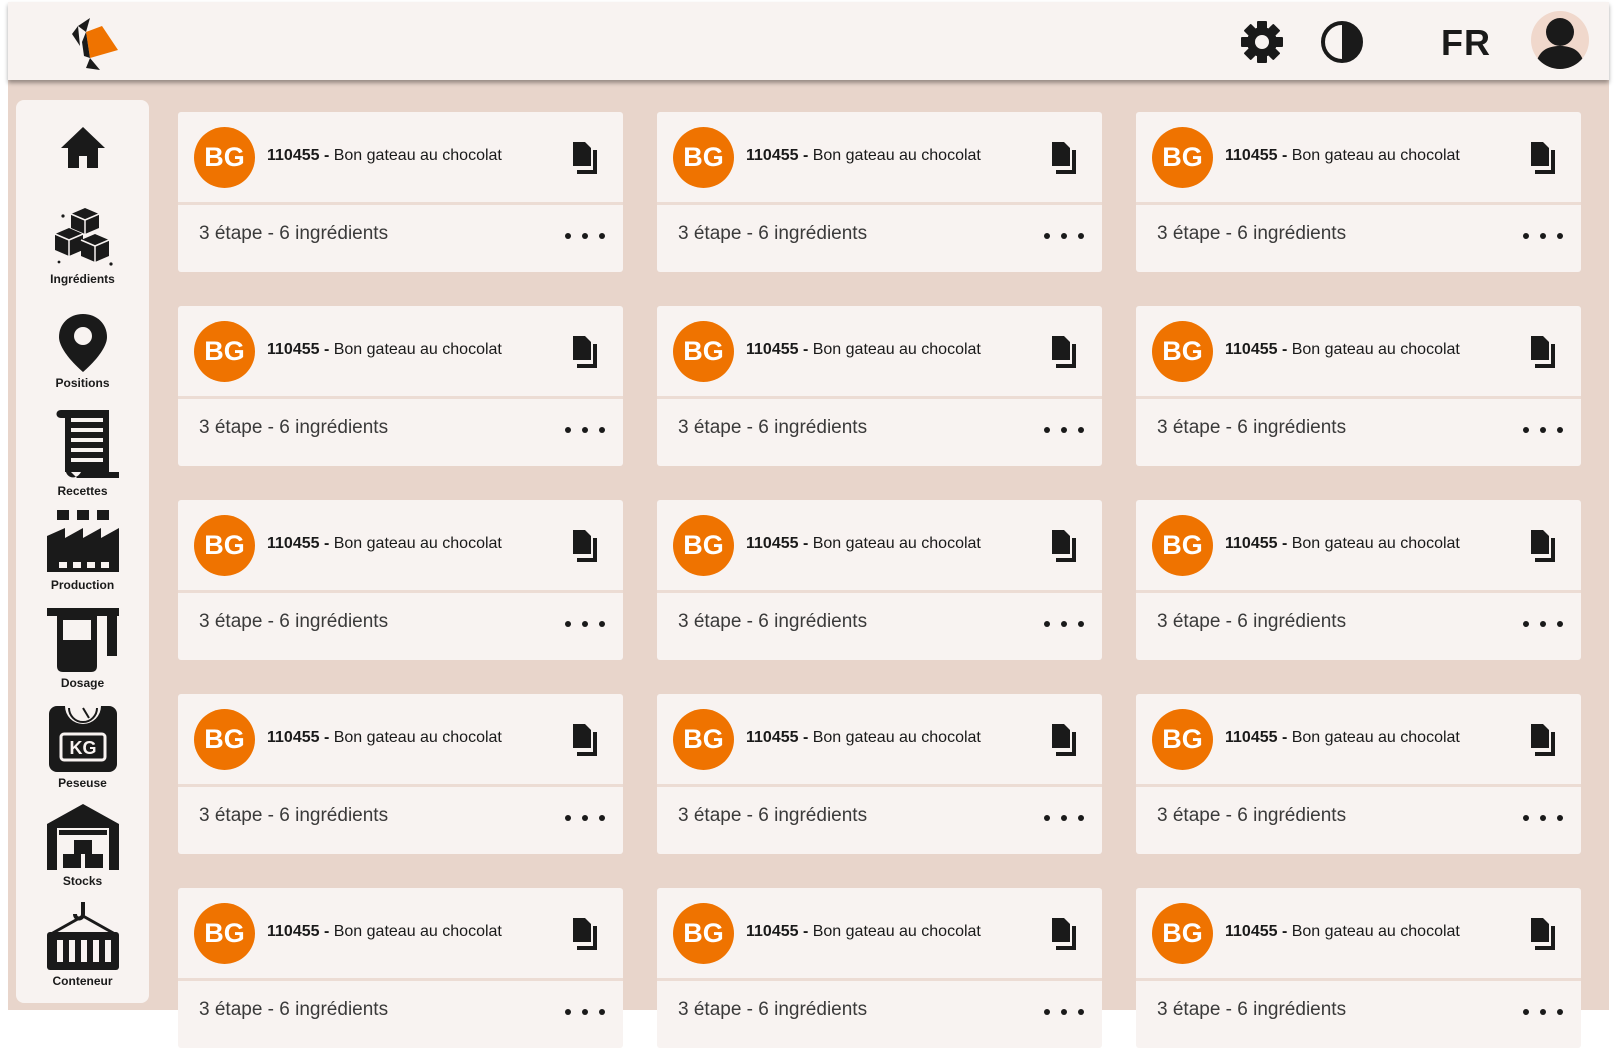 Image resolution: width=1617 pixels, height=1048 pixels. Describe the element at coordinates (82, 845) in the screenshot. I see `sidebar-item-stocks: Stocks` at that location.